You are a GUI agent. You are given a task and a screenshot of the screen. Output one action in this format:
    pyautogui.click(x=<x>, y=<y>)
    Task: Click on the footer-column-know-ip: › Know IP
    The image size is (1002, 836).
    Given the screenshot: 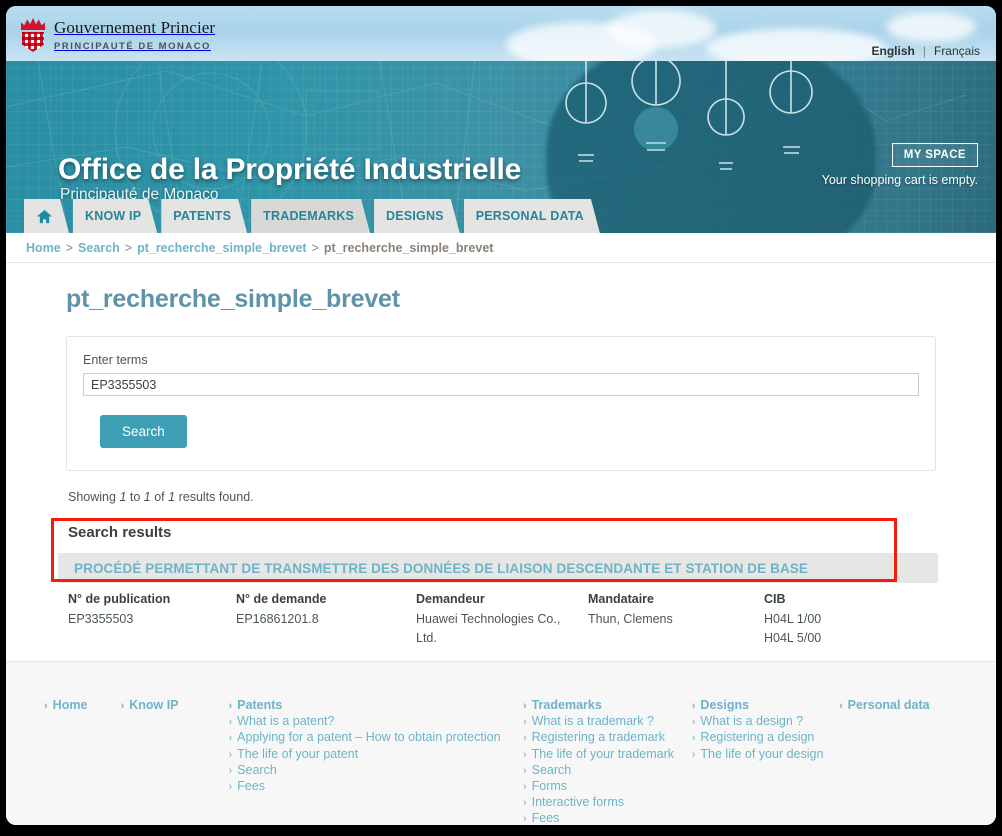 What is the action you would take?
    pyautogui.click(x=175, y=761)
    